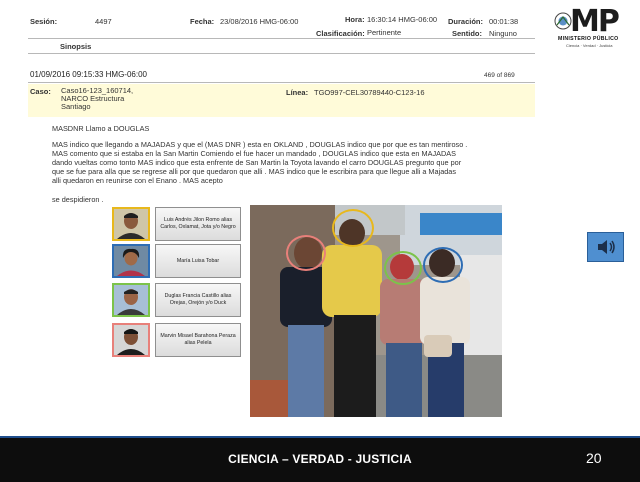 The height and width of the screenshot is (482, 640). What do you see at coordinates (503, 33) in the screenshot?
I see `sentido-value: Ninguno` at bounding box center [503, 33].